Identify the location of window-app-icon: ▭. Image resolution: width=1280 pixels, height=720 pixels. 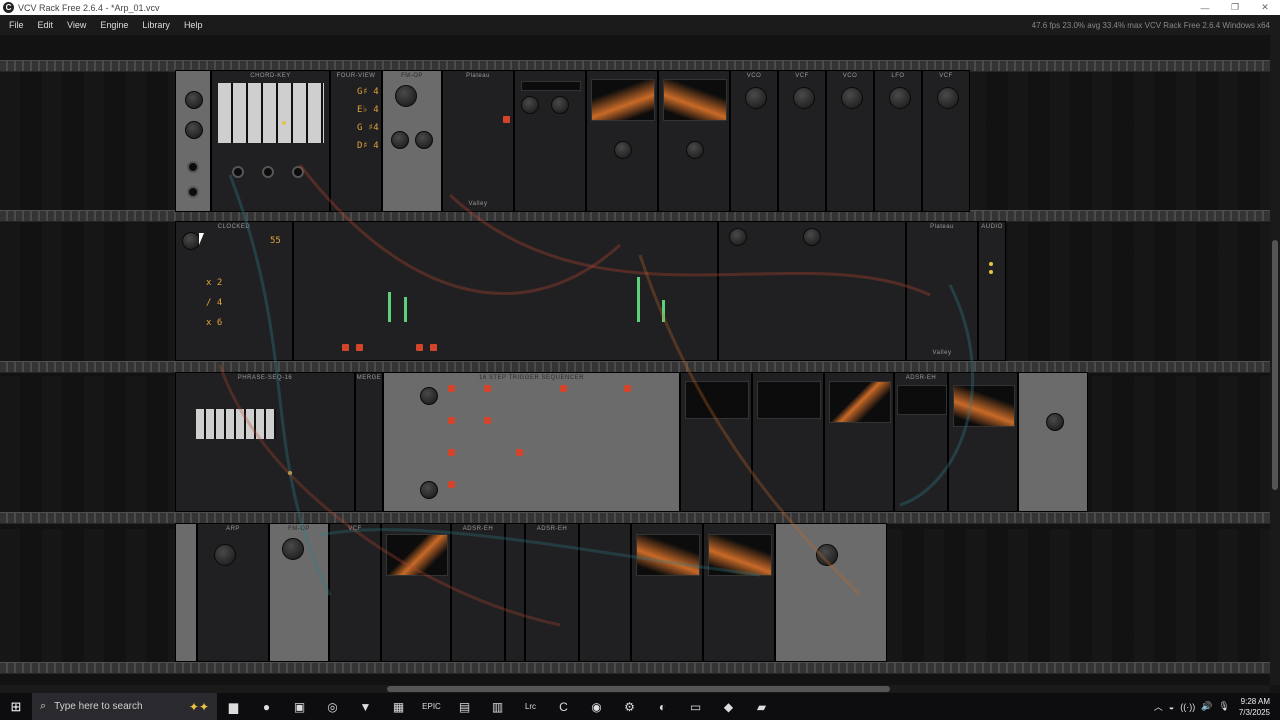
(695, 706).